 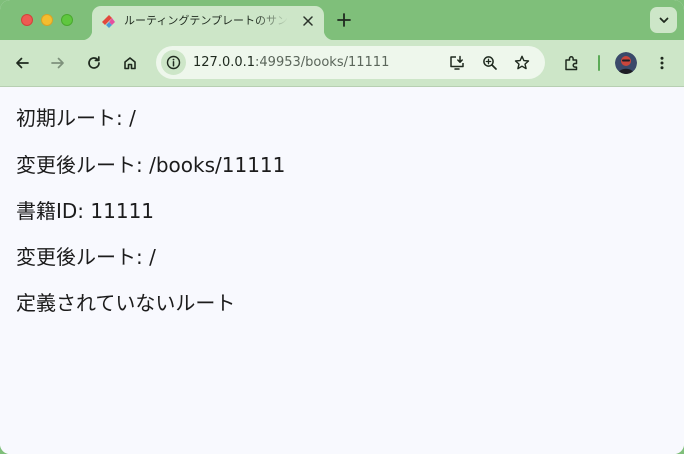 I want to click on tab-strip: ルーティングテンプレートのサンプル, so click(x=342, y=20).